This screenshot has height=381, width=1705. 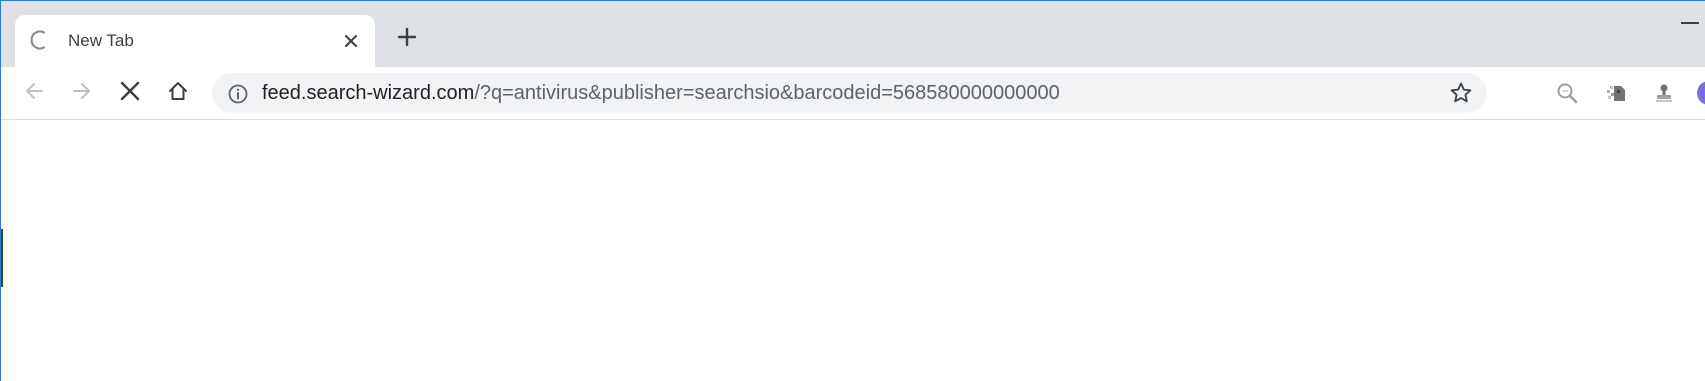 I want to click on back-button, so click(x=34, y=93).